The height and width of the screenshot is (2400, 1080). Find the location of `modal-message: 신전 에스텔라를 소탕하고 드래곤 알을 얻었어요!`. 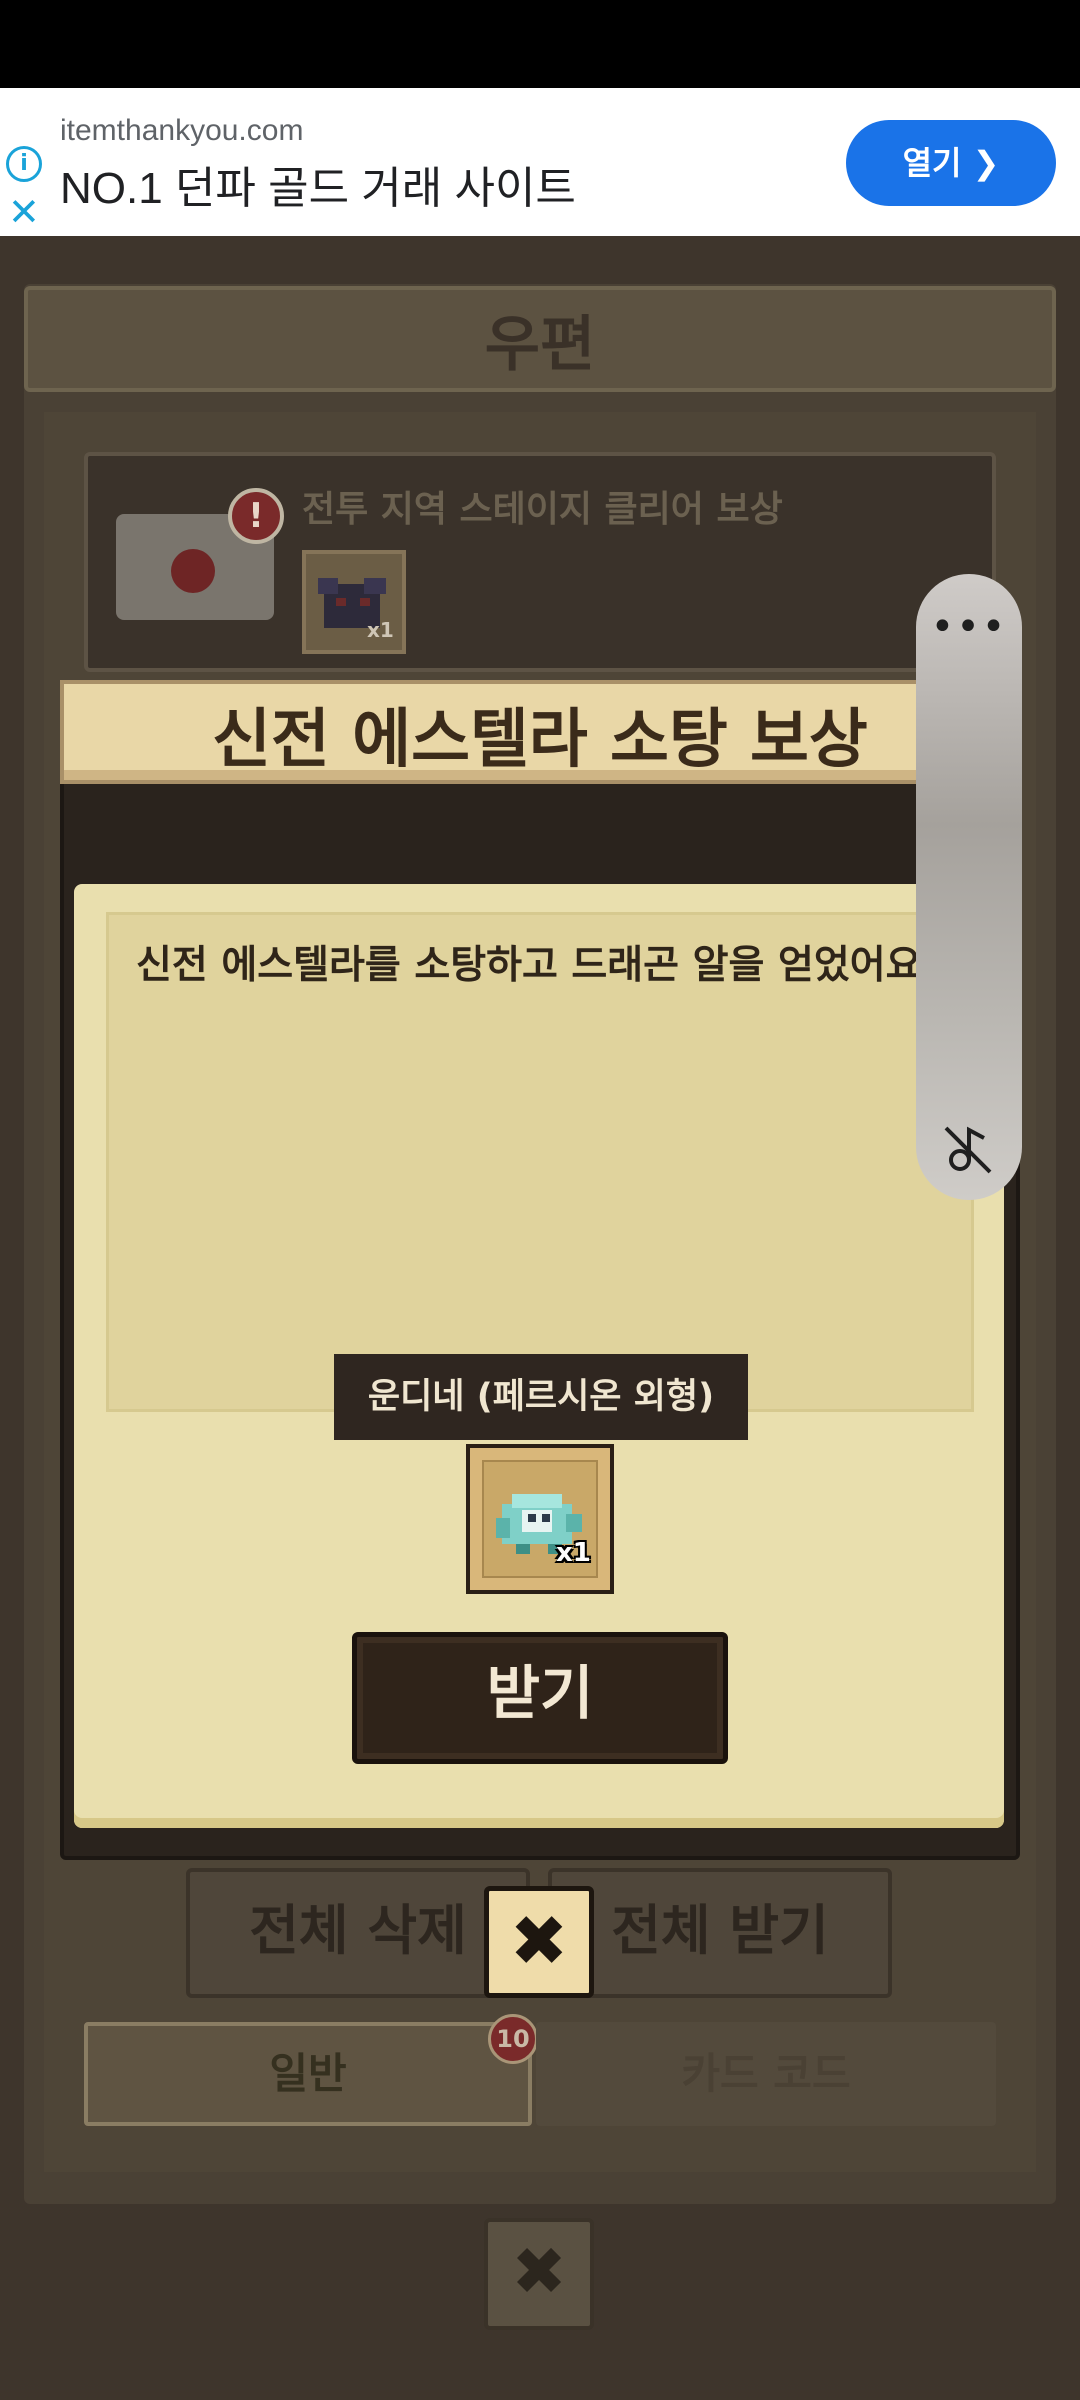

modal-message: 신전 에스텔라를 소탕하고 드래곤 알을 얻었어요! is located at coordinates (538, 965).